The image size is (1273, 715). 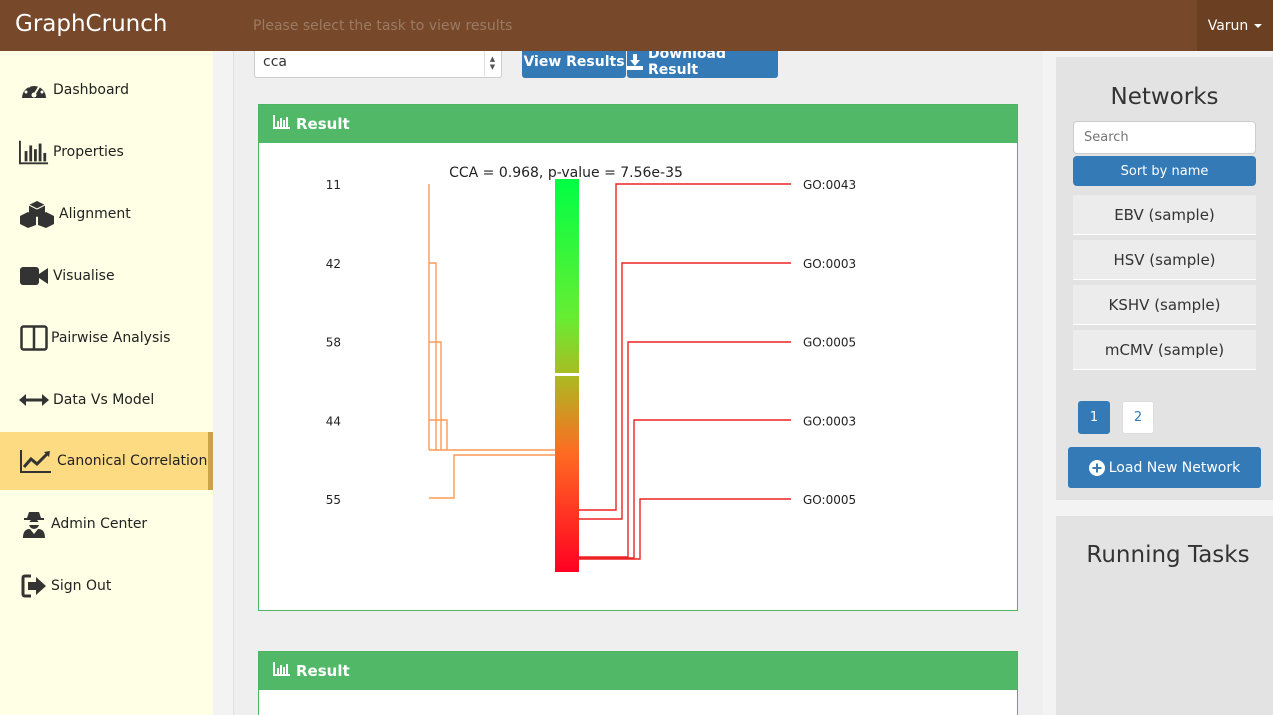 What do you see at coordinates (88, 152) in the screenshot?
I see `sidebar-item-label: Properties` at bounding box center [88, 152].